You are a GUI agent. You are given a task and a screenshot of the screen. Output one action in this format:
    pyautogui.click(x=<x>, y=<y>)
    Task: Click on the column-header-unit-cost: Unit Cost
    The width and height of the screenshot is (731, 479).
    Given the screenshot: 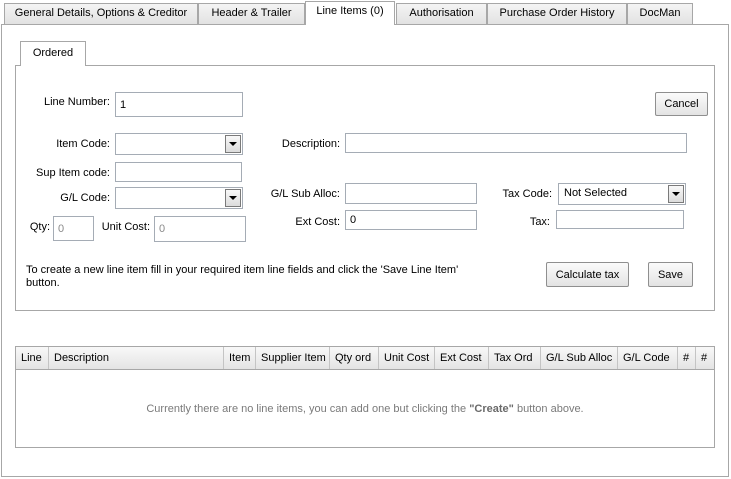 What is the action you would take?
    pyautogui.click(x=407, y=358)
    